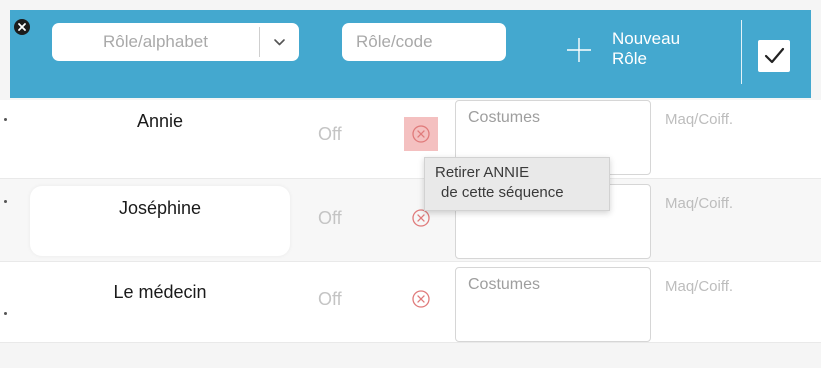  Describe the element at coordinates (410, 342) in the screenshot. I see `row-divider` at that location.